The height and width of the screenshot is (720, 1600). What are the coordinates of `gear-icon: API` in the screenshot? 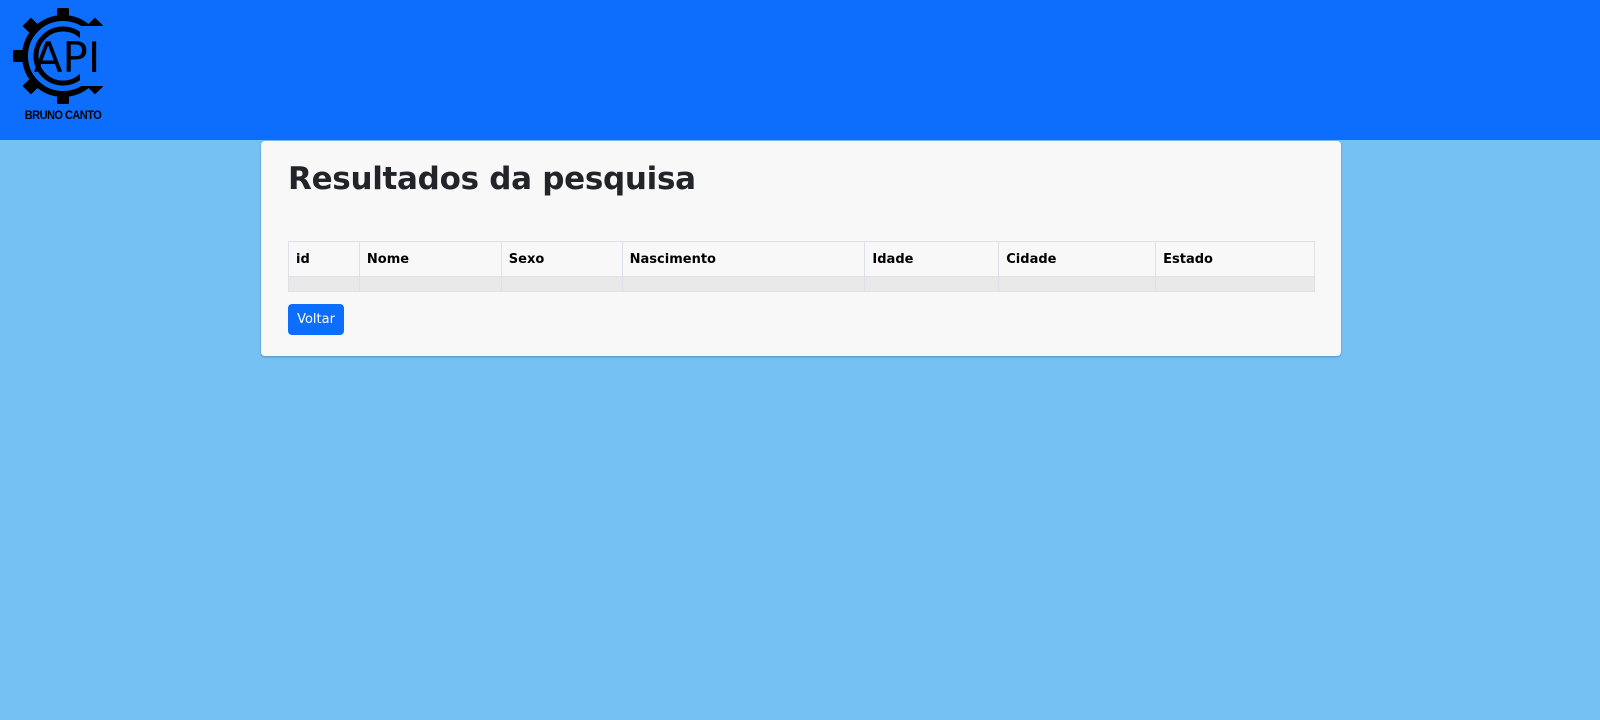 It's located at (64, 56).